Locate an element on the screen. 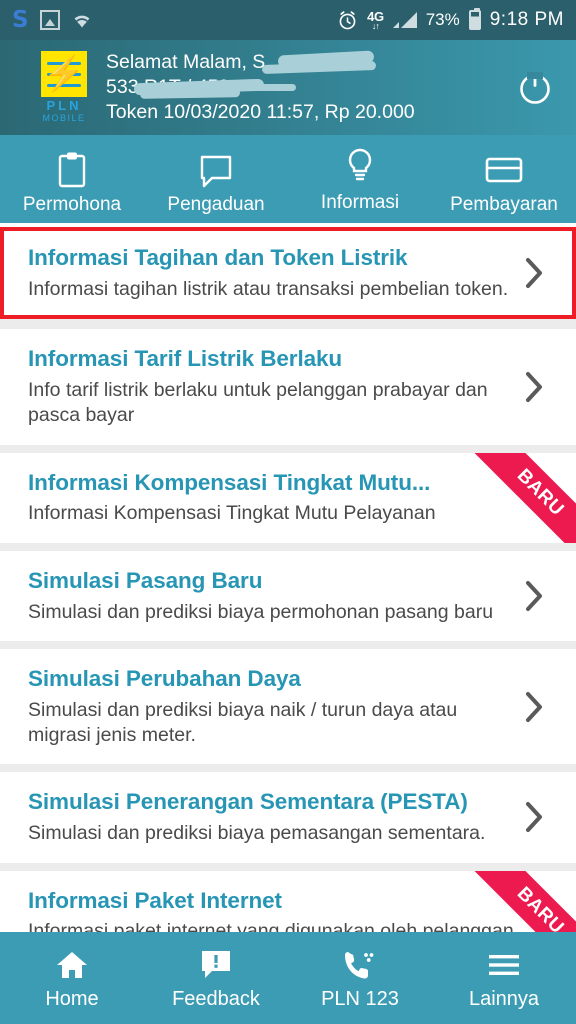 The image size is (576, 1024). clipboard-icon is located at coordinates (72, 170).